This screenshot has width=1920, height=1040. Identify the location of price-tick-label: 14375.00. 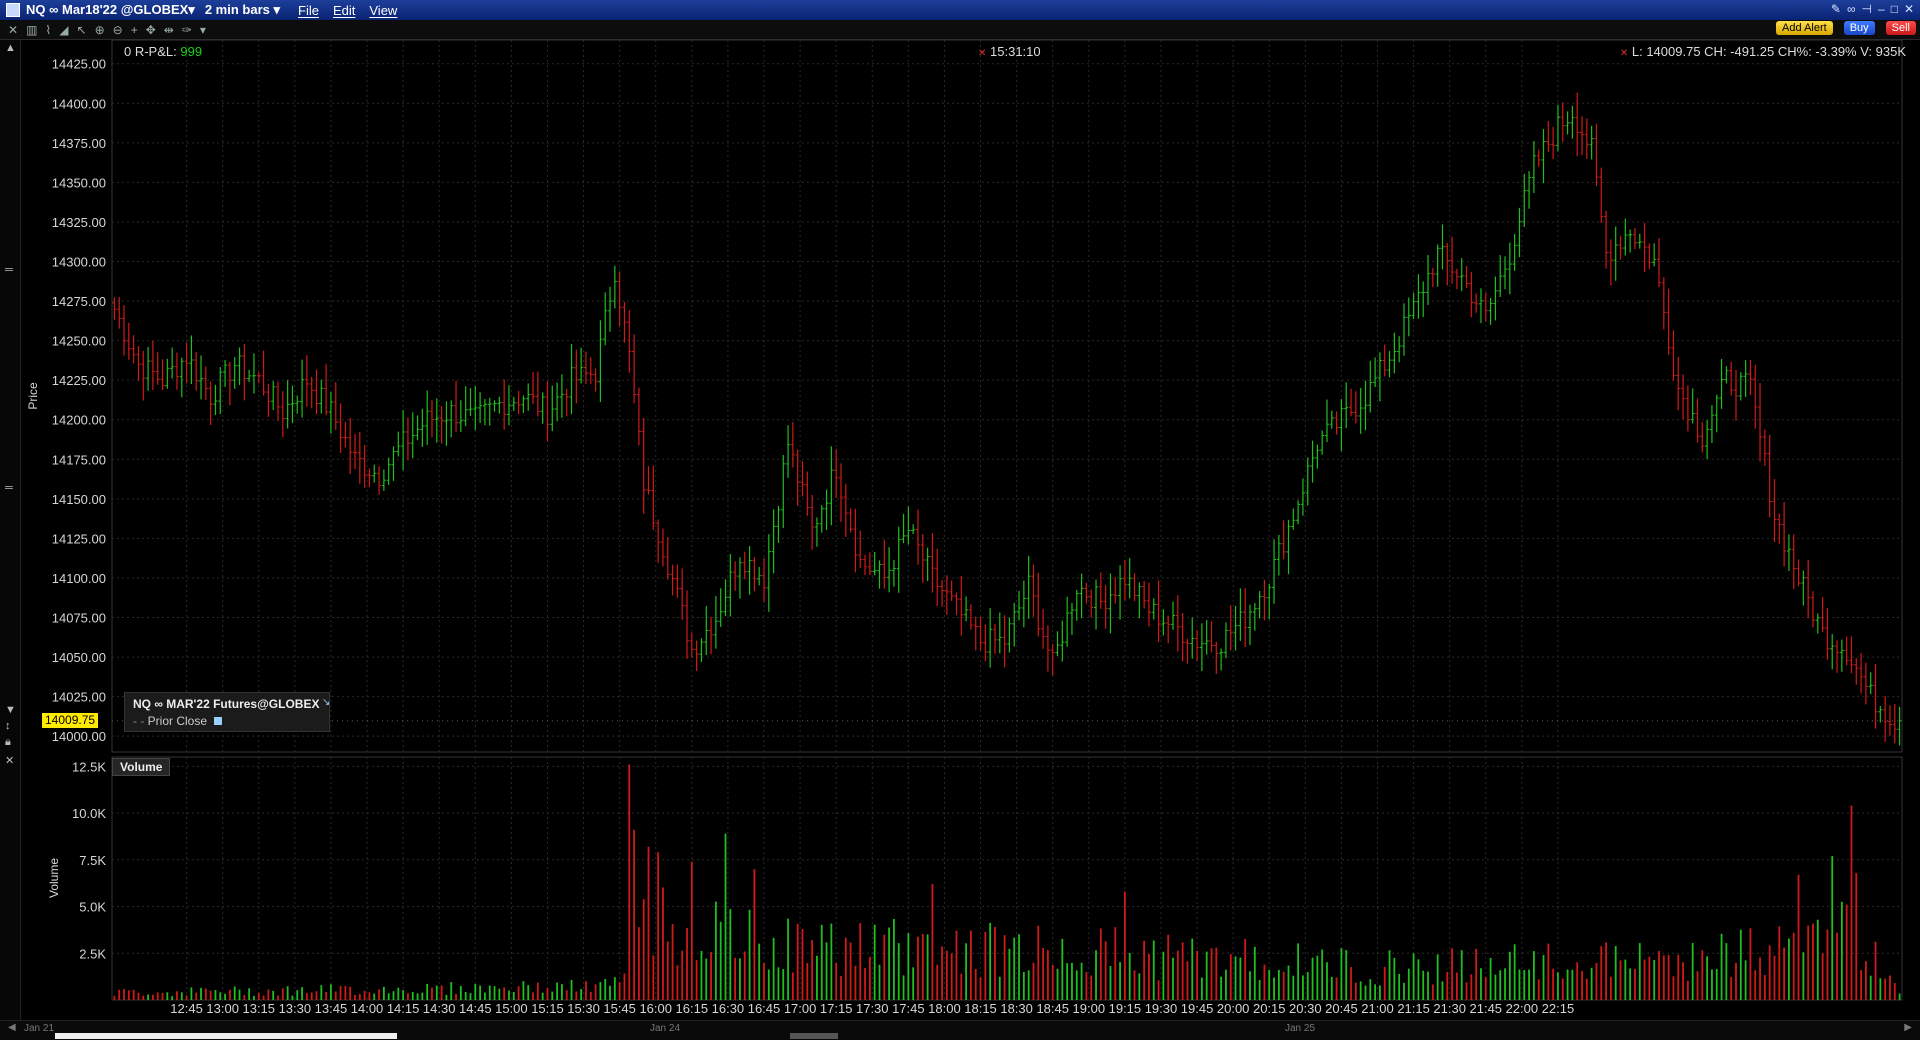
(79, 143).